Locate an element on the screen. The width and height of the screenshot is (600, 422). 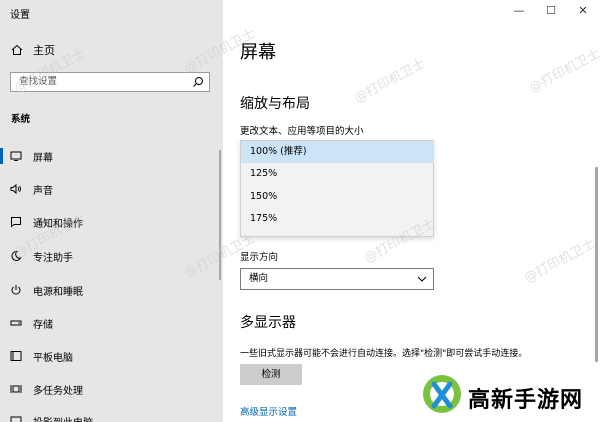
brand-logo-text: 高新手游网 is located at coordinates (526, 400).